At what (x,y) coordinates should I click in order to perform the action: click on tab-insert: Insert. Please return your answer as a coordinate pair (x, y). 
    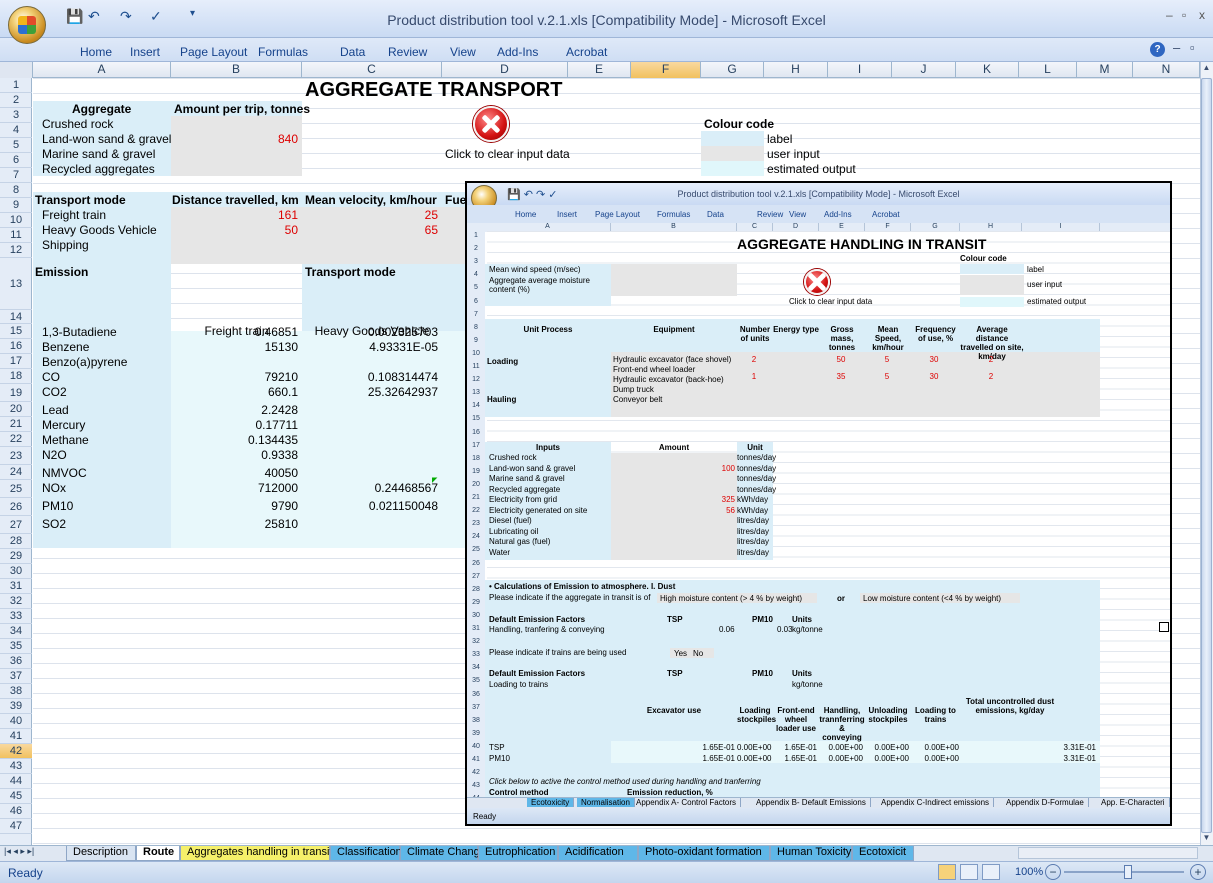
    Looking at the image, I should click on (145, 52).